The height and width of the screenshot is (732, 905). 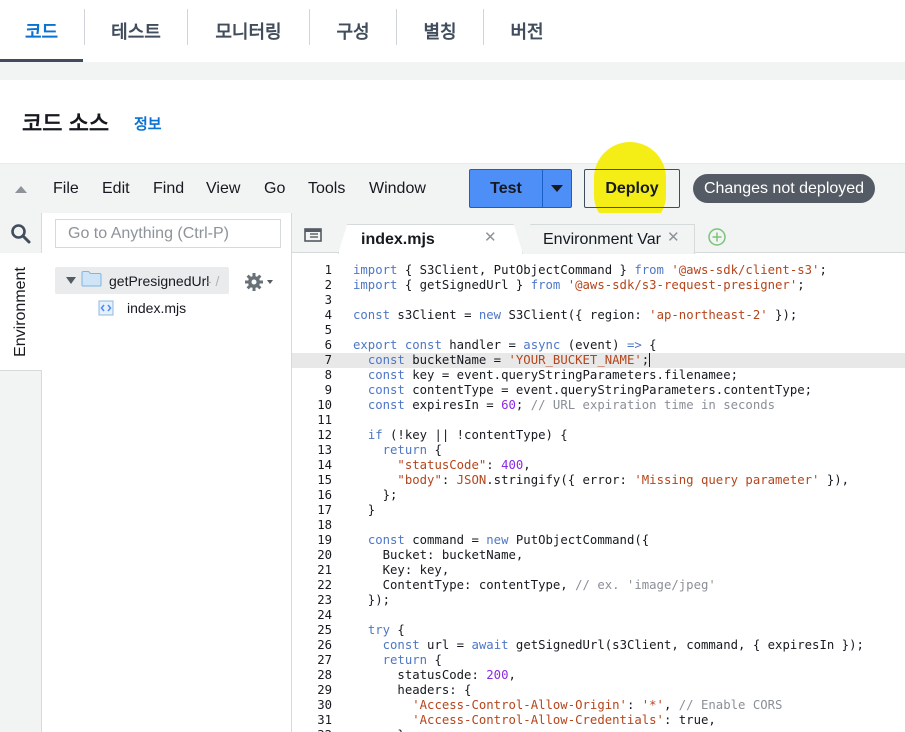 What do you see at coordinates (401, 570) in the screenshot?
I see `line-content: Key: key,` at bounding box center [401, 570].